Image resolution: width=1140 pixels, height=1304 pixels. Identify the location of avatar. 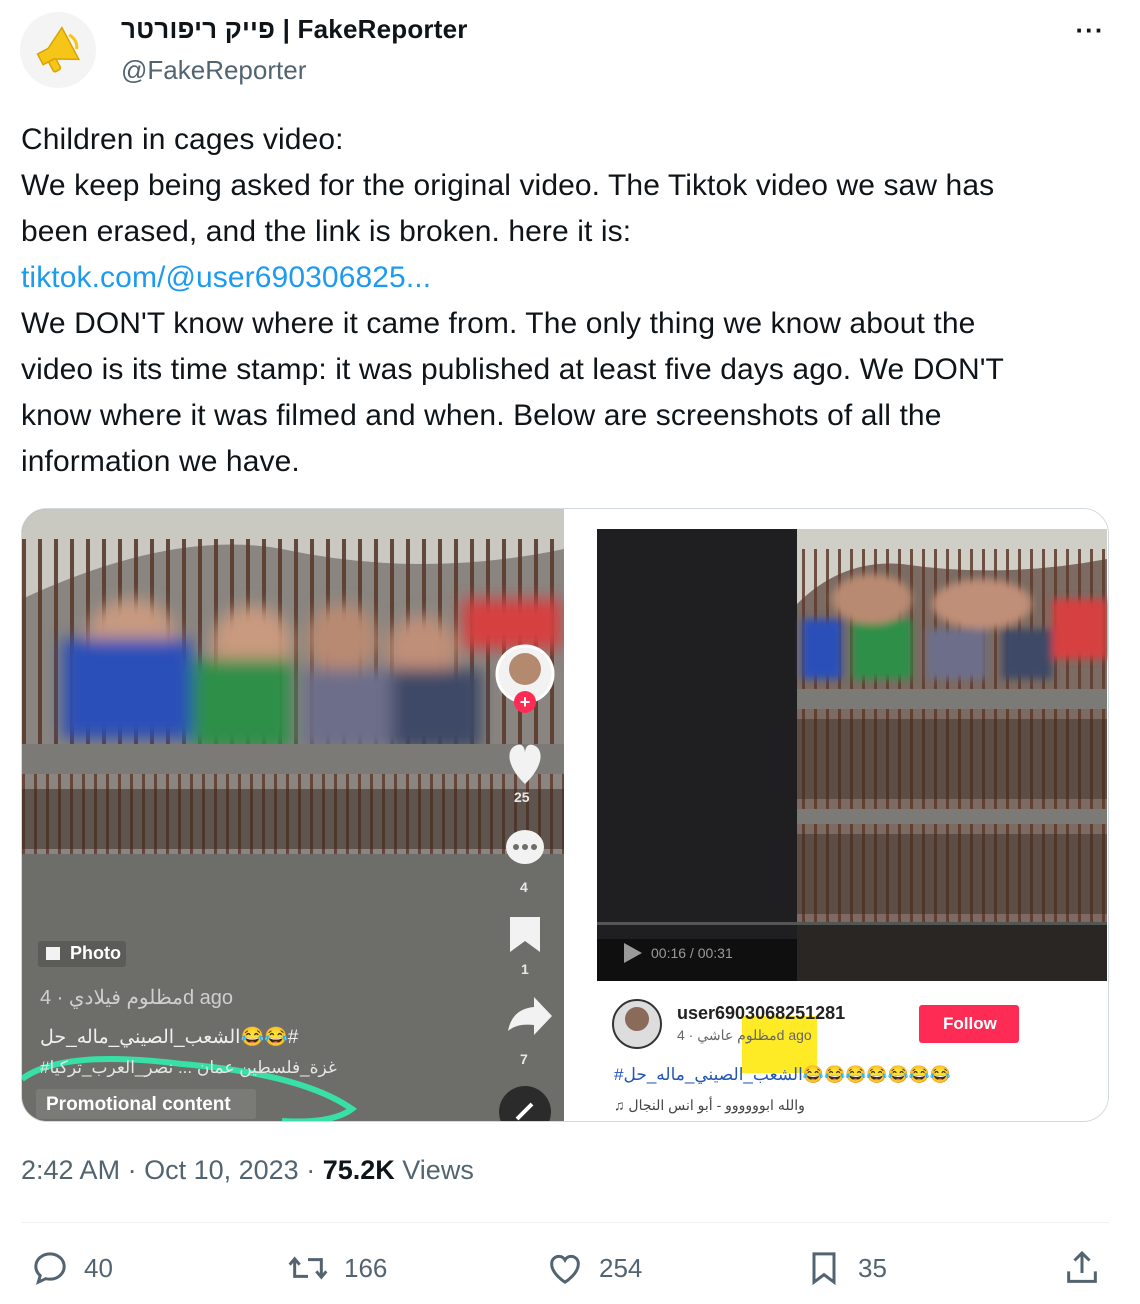
(58, 50).